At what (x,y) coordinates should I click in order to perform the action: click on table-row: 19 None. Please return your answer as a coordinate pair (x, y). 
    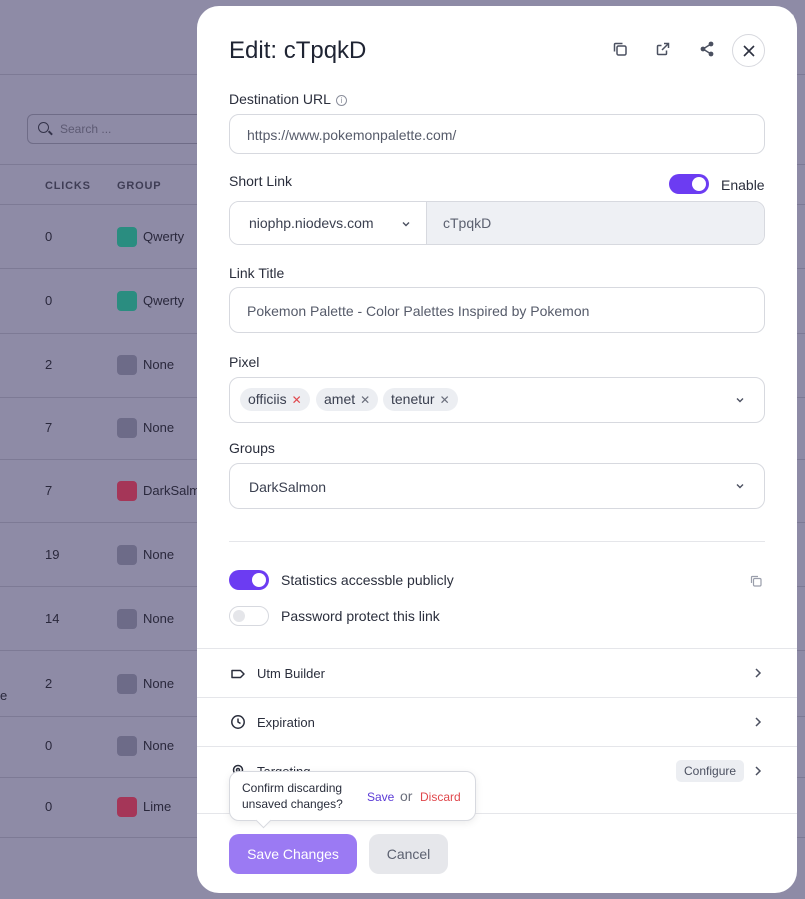
    Looking at the image, I should click on (100, 555).